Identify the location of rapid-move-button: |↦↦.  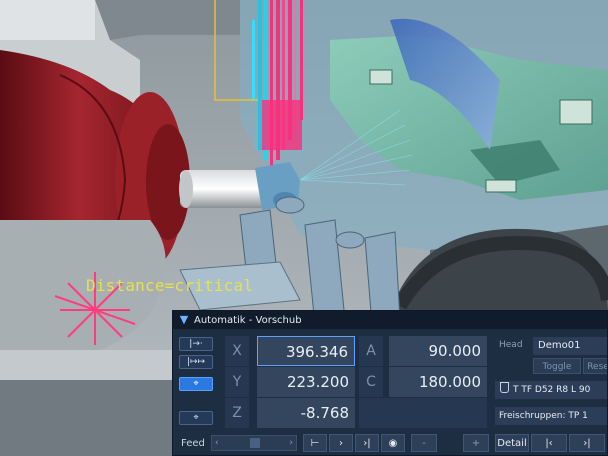
(196, 362).